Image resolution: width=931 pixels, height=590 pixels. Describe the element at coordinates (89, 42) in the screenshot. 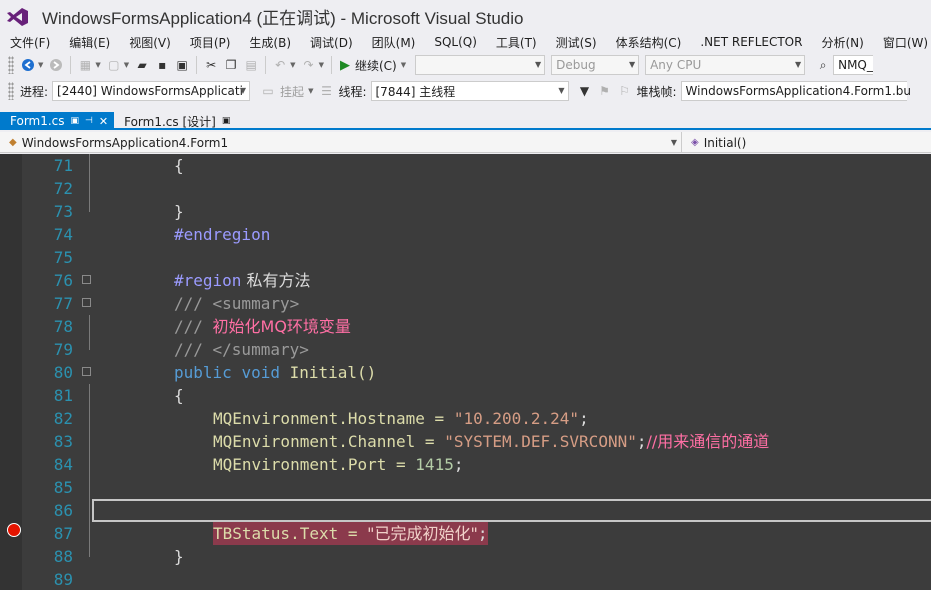

I see `menu-edit: 编辑(E)` at that location.